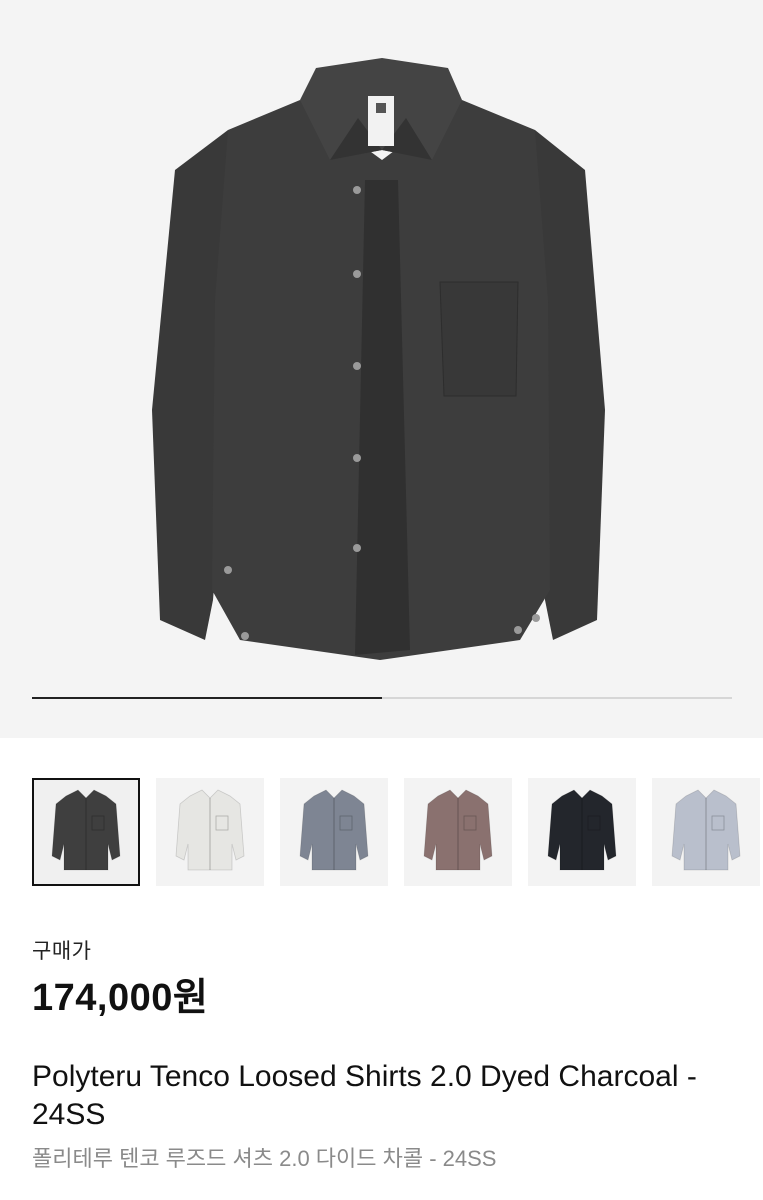 The image size is (763, 1200). What do you see at coordinates (264, 1158) in the screenshot?
I see `product-subtitle-korean: 폴리테루 텐코 루즈드 셔츠 2.0 다이드 차콜 - 24SS` at bounding box center [264, 1158].